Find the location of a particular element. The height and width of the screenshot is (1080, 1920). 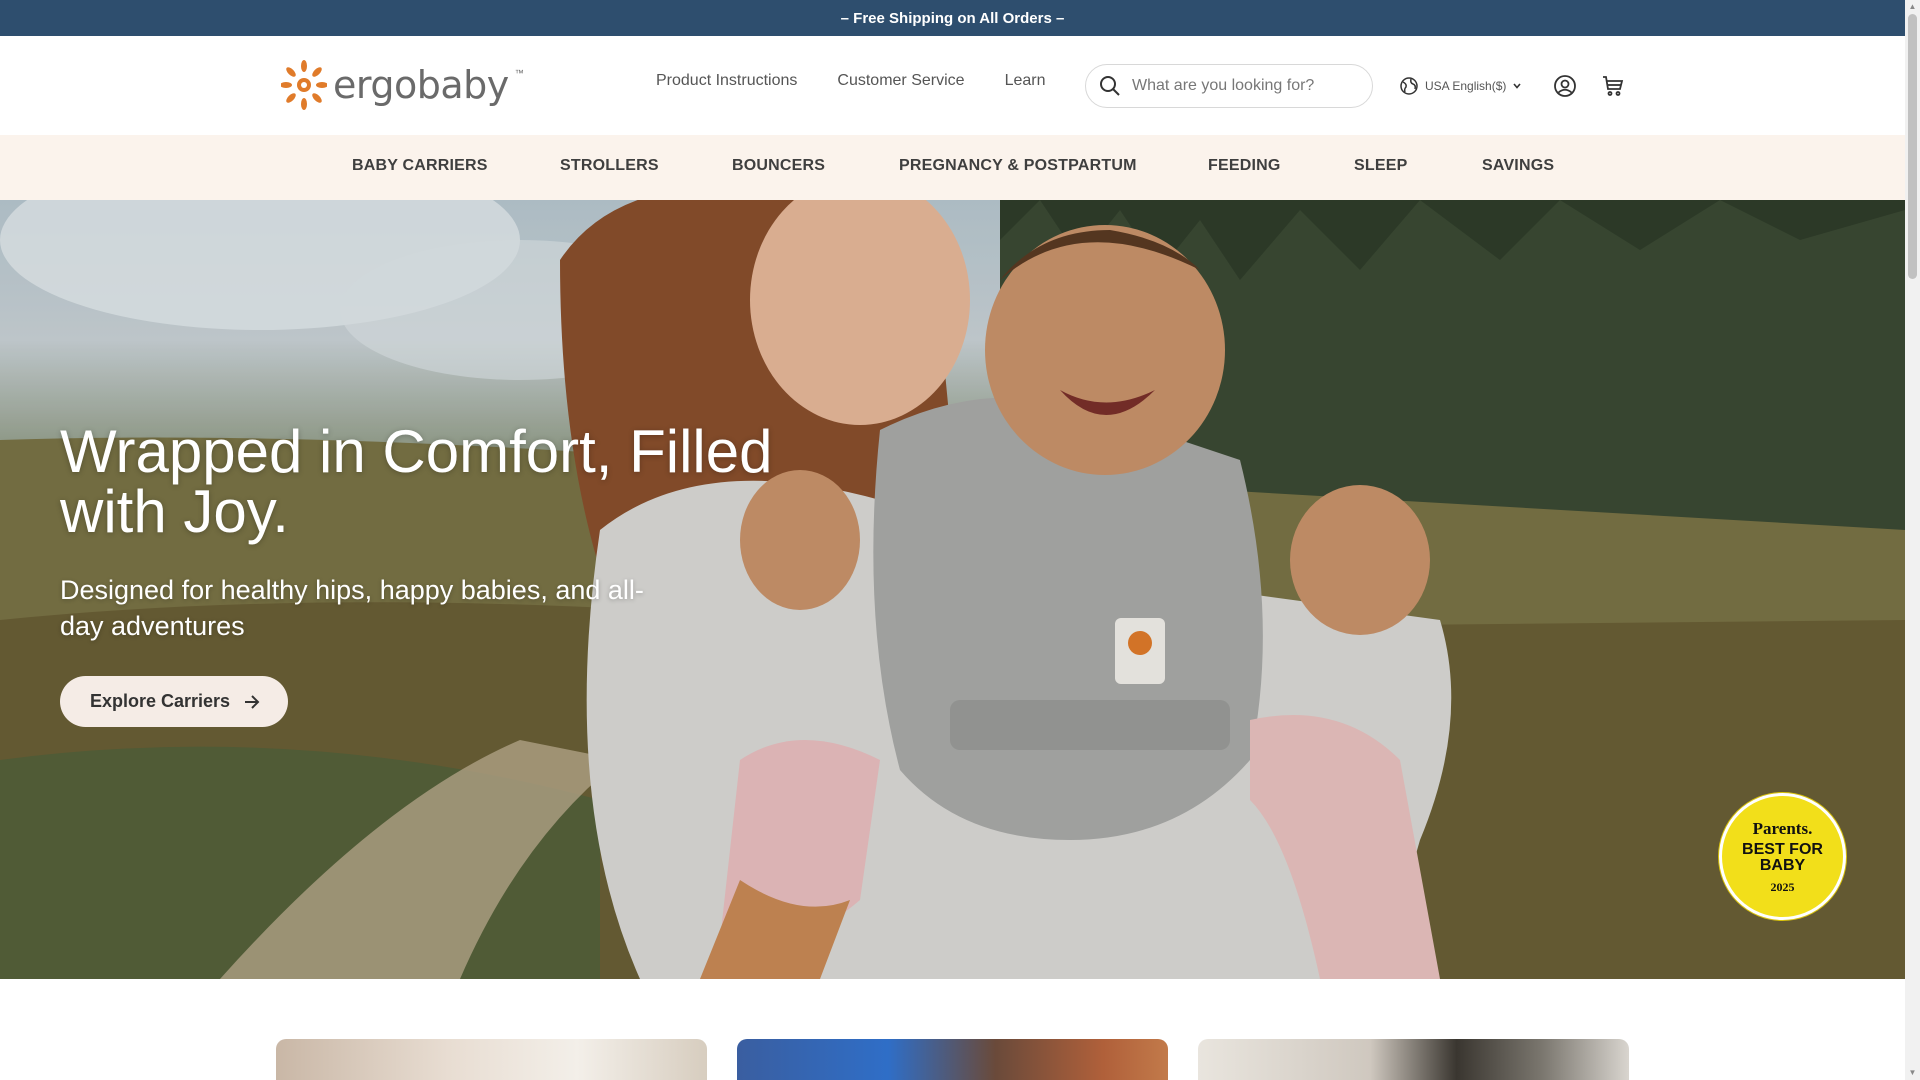

announcement-bar: – Free Shipping on All Orders – is located at coordinates (952, 18).